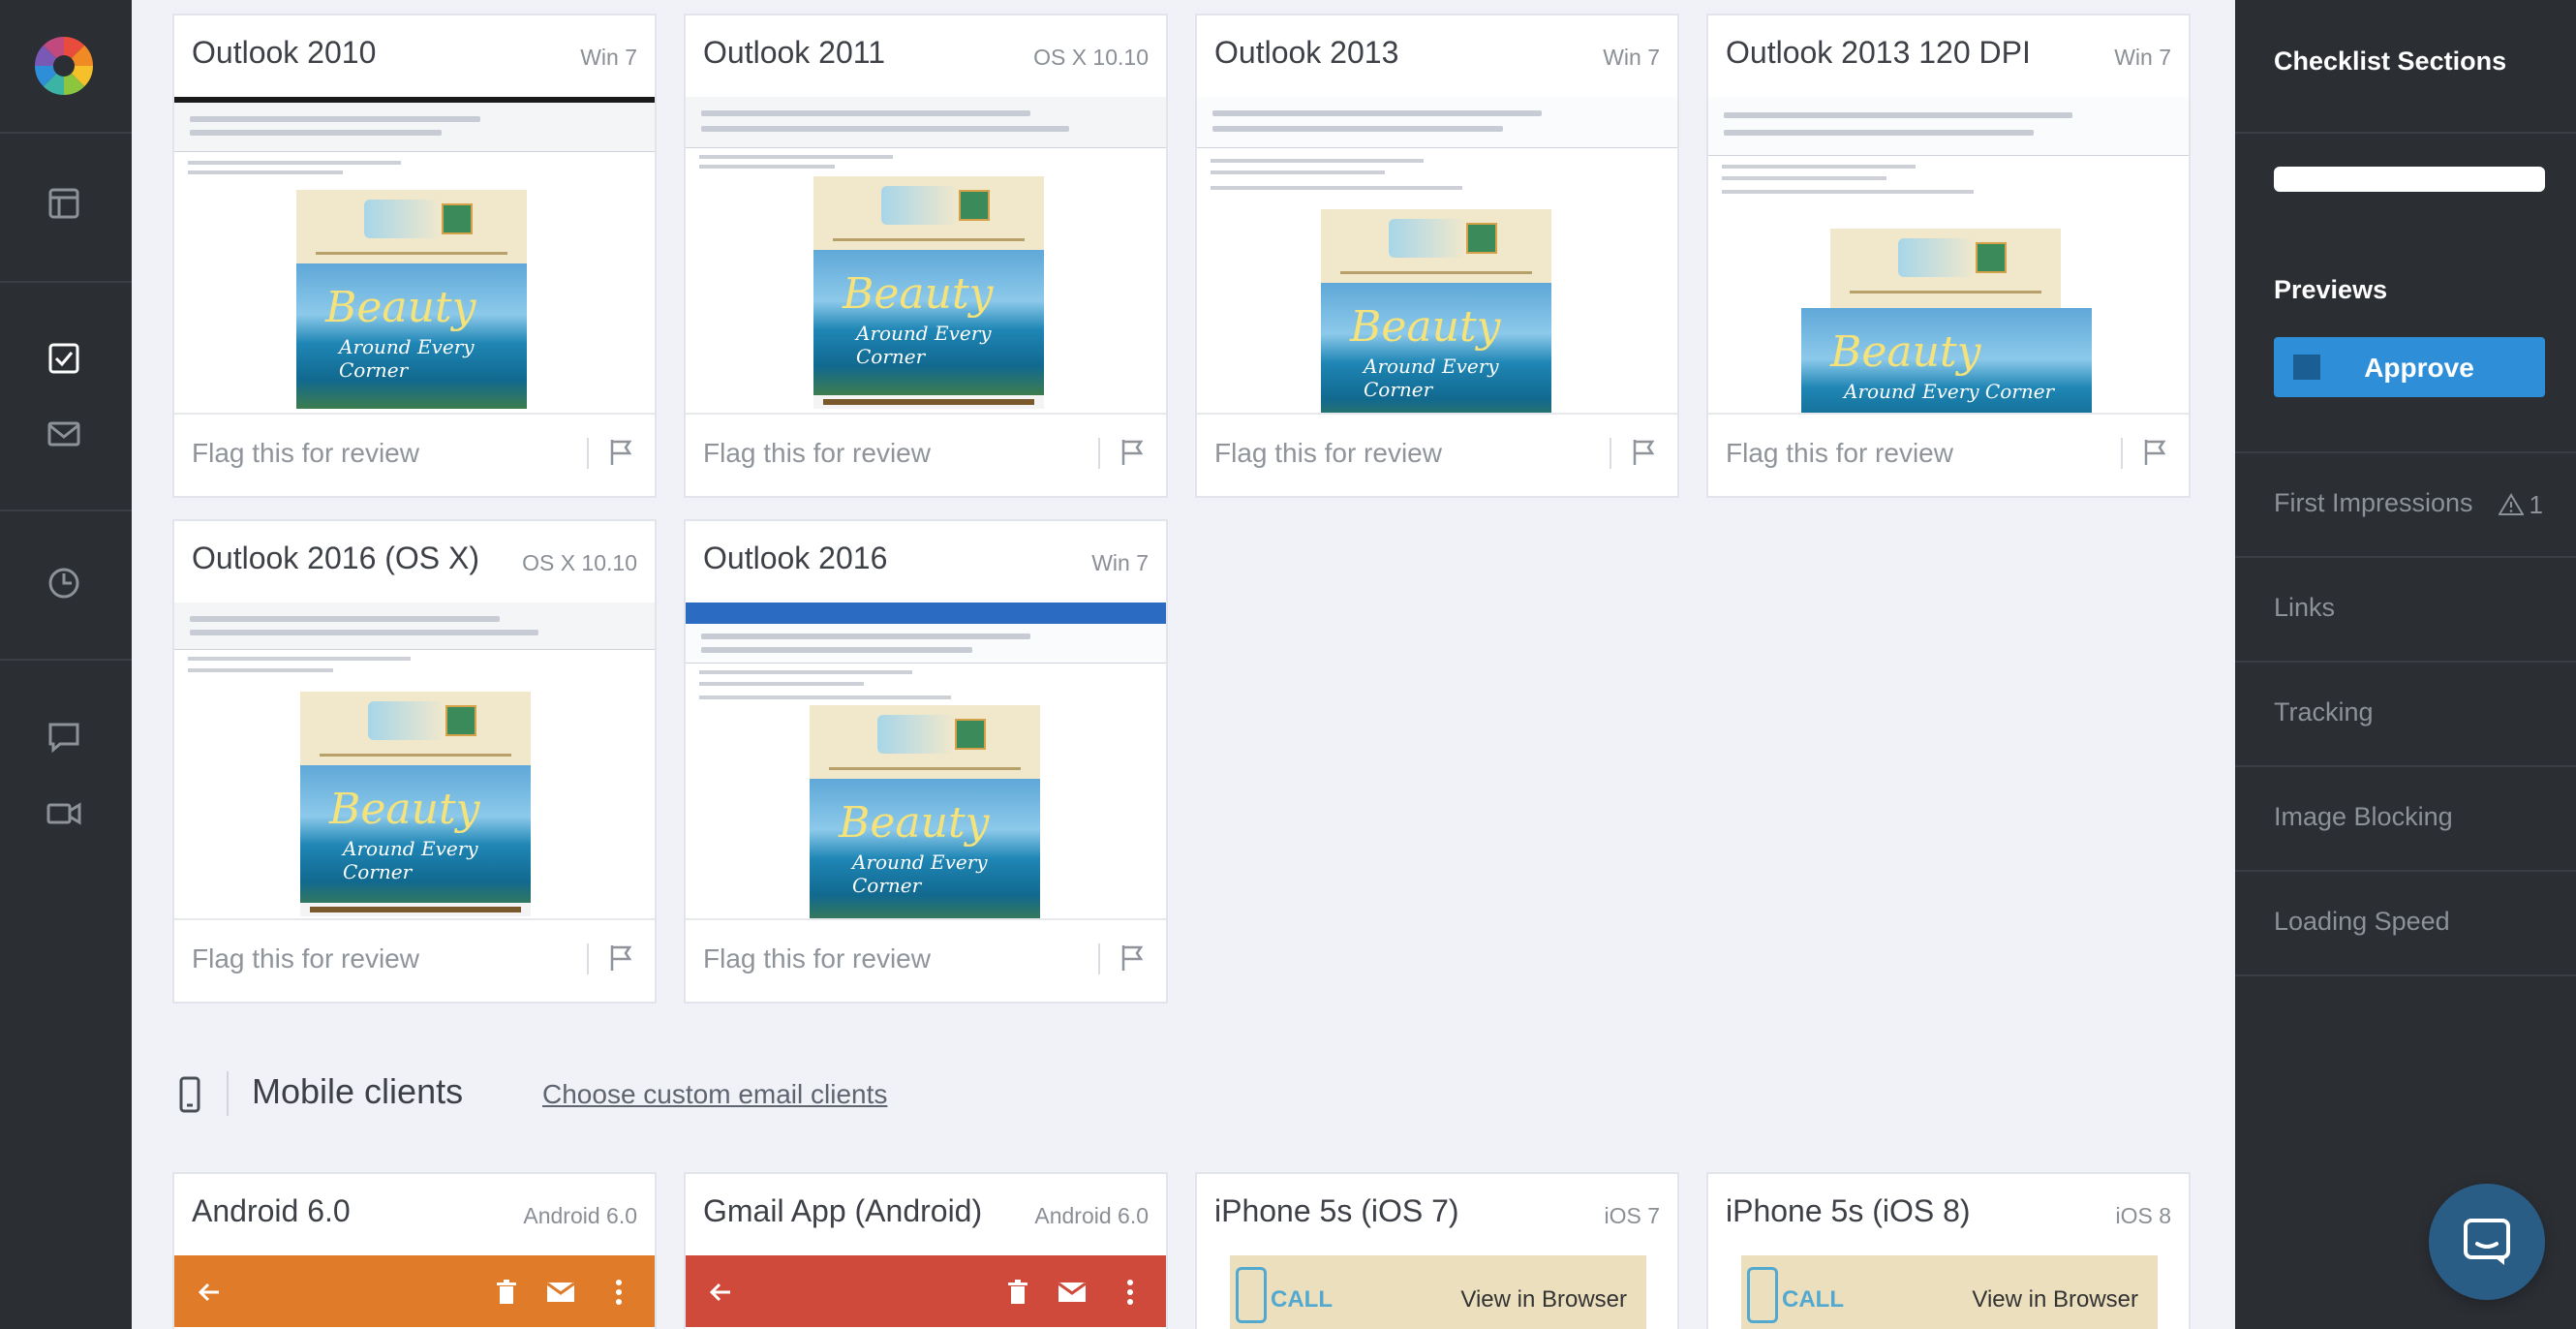 The height and width of the screenshot is (1329, 2576). I want to click on layout-icon, so click(64, 203).